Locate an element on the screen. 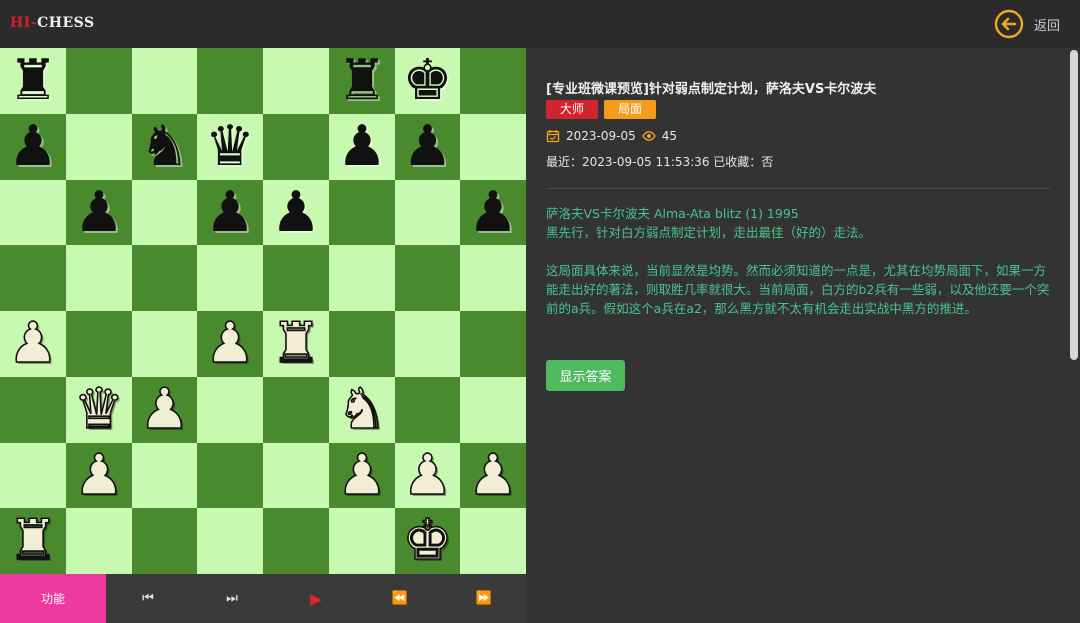  function-button: 功能 is located at coordinates (53, 598).